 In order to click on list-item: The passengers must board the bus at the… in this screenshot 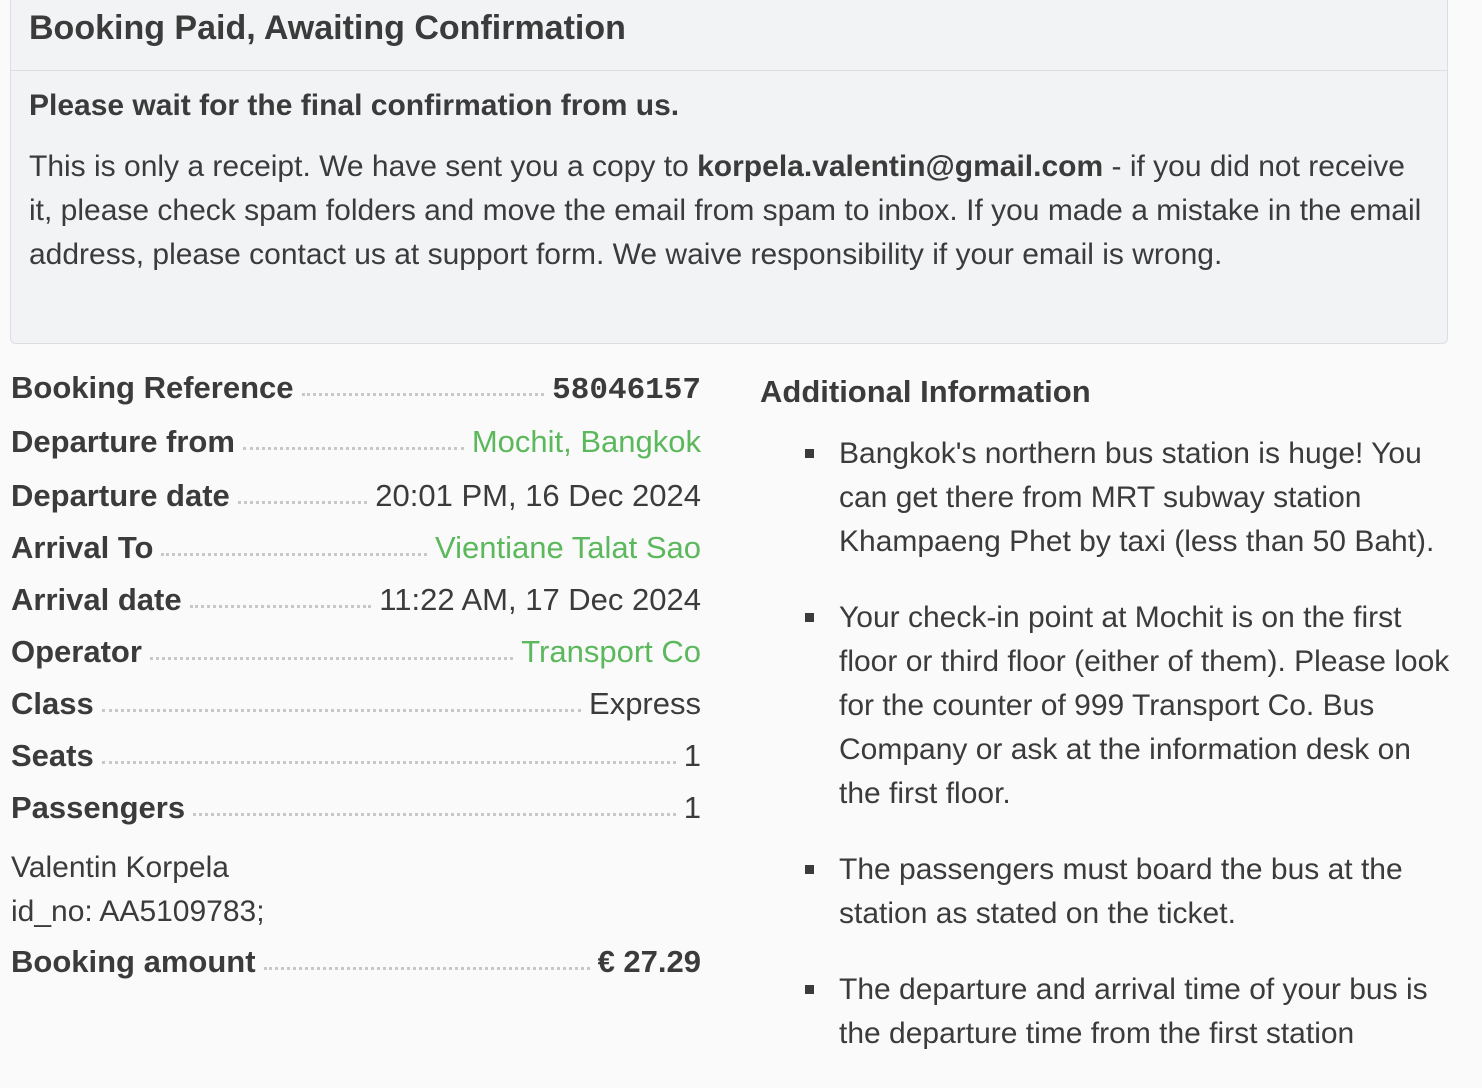, I will do `click(1110, 892)`.